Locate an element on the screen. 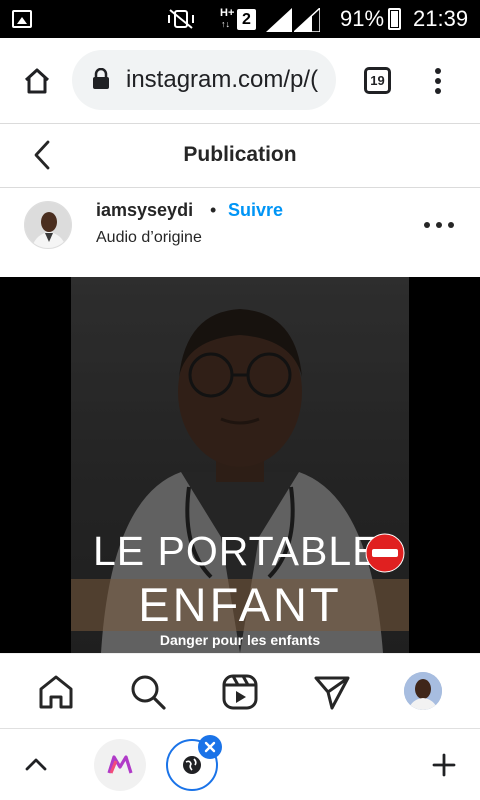 This screenshot has height=800, width=480. vibrate-mute-icon is located at coordinates (181, 19).